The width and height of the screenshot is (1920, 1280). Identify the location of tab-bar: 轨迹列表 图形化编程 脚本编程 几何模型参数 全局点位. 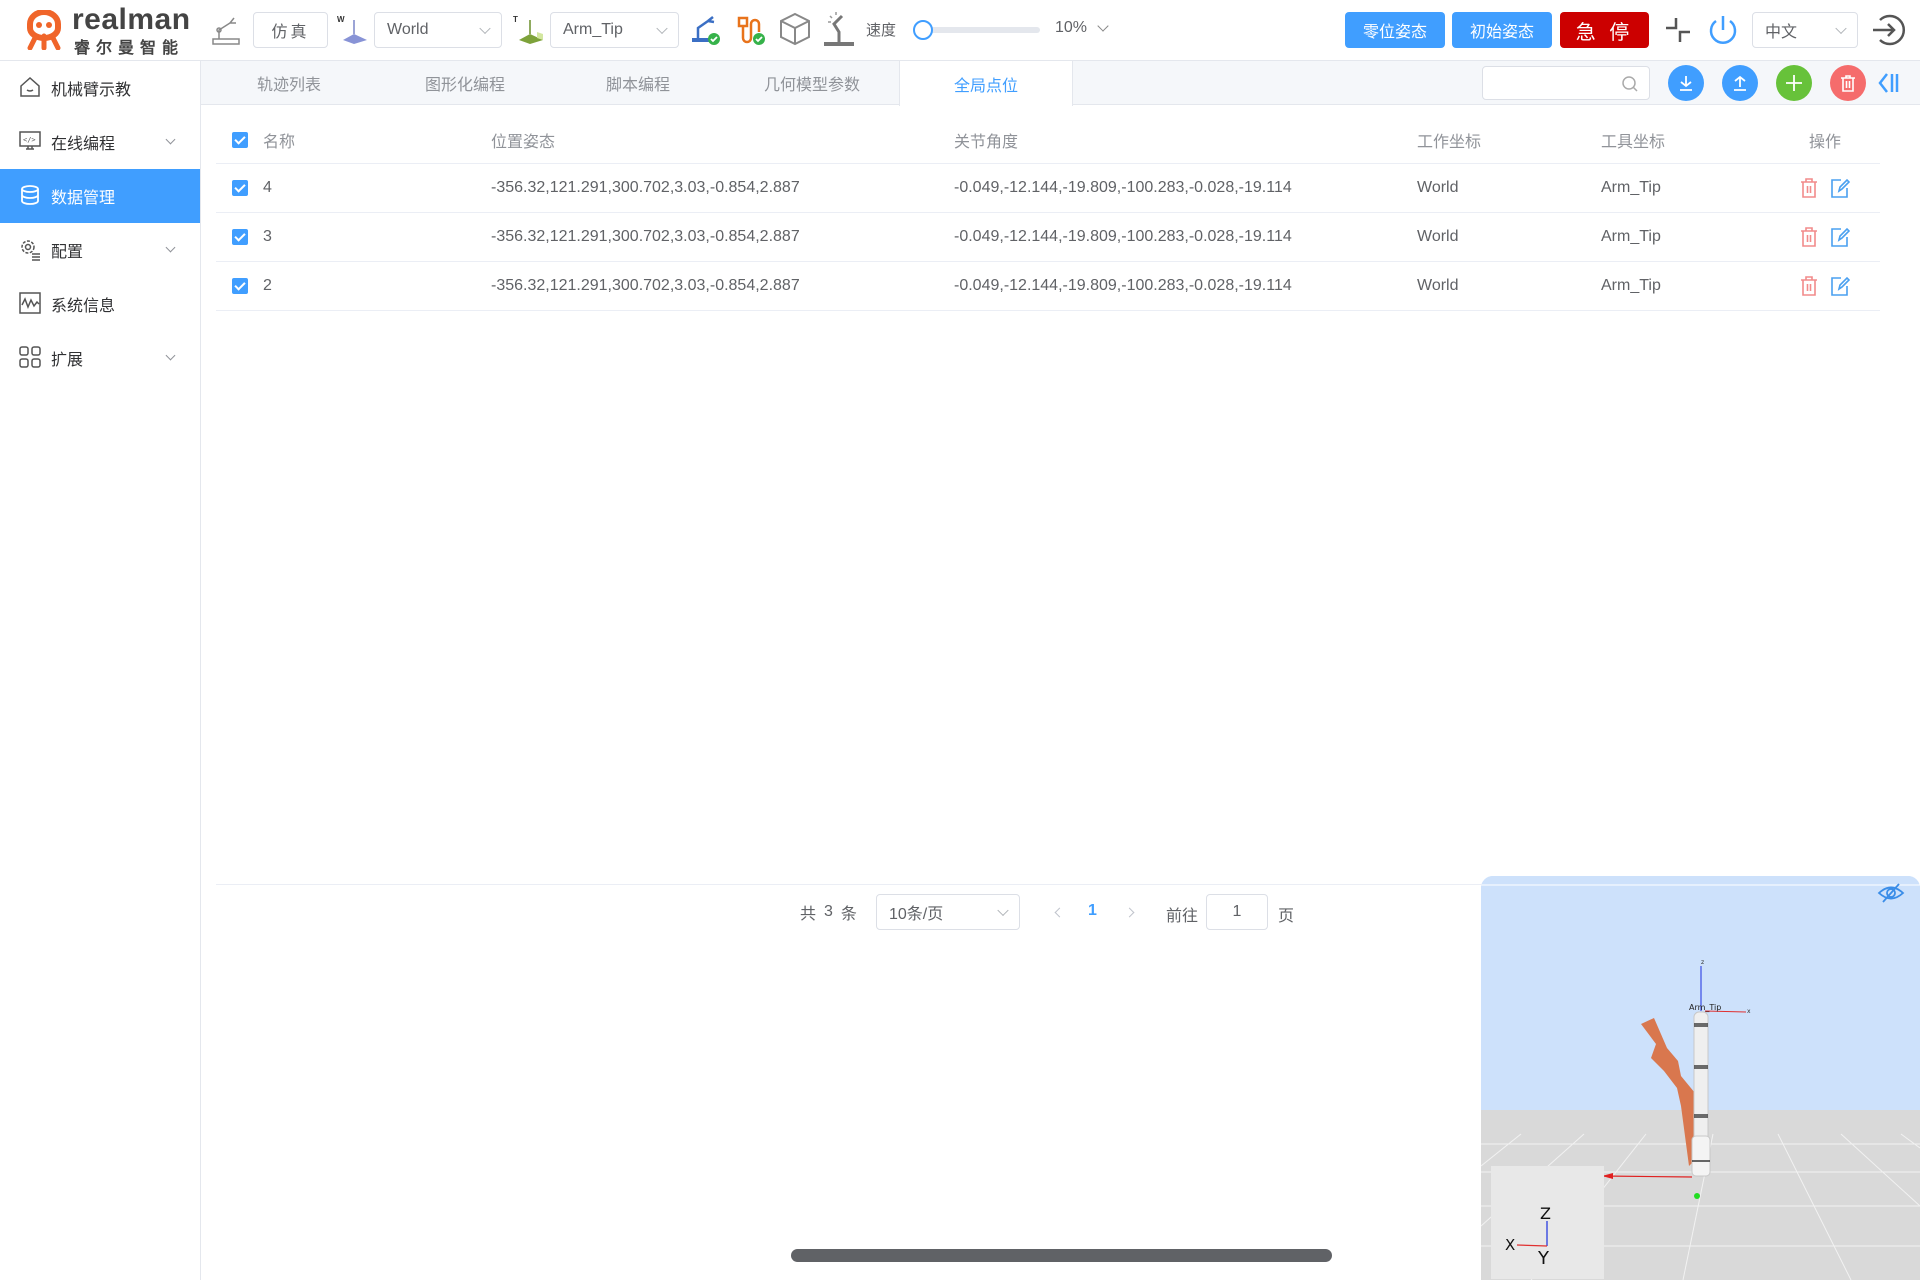
(1060, 83).